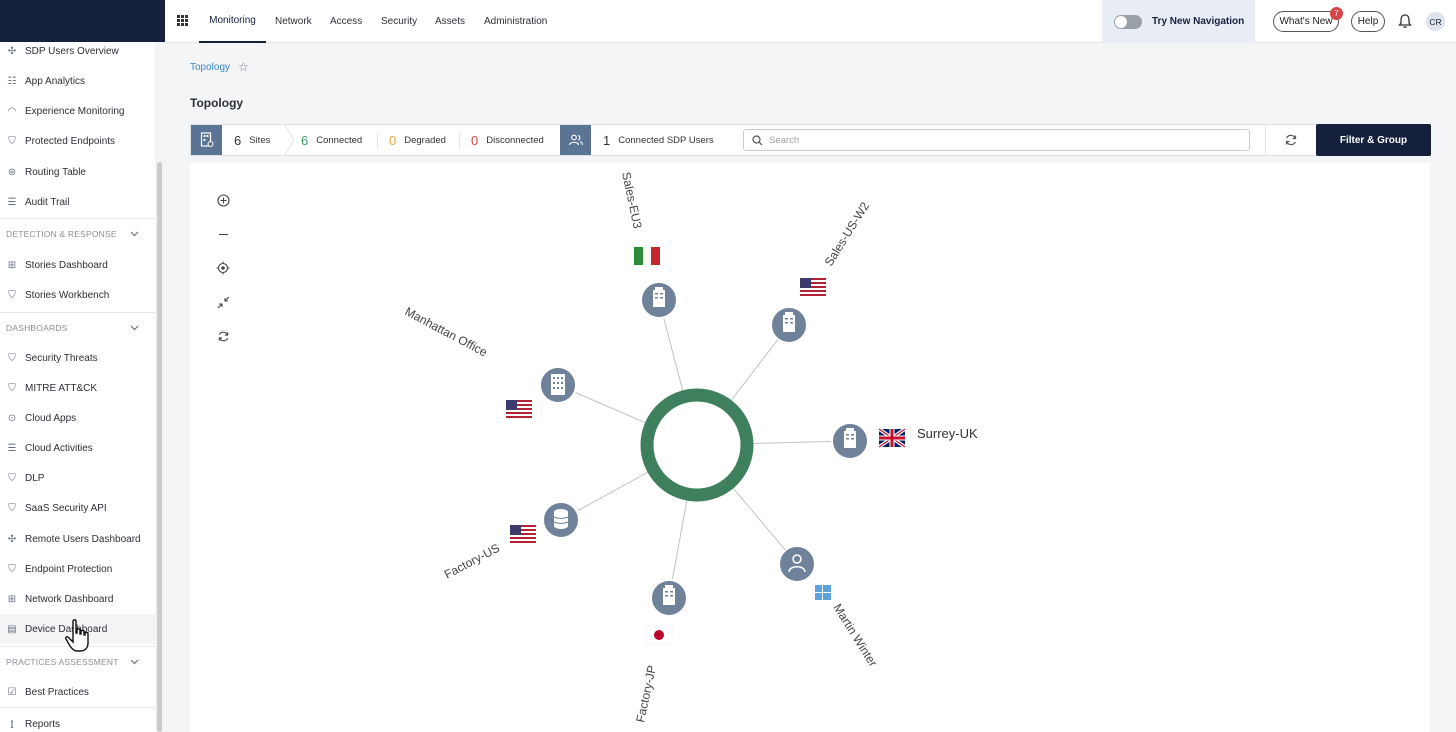  What do you see at coordinates (293, 21) in the screenshot?
I see `tab-network: Network` at bounding box center [293, 21].